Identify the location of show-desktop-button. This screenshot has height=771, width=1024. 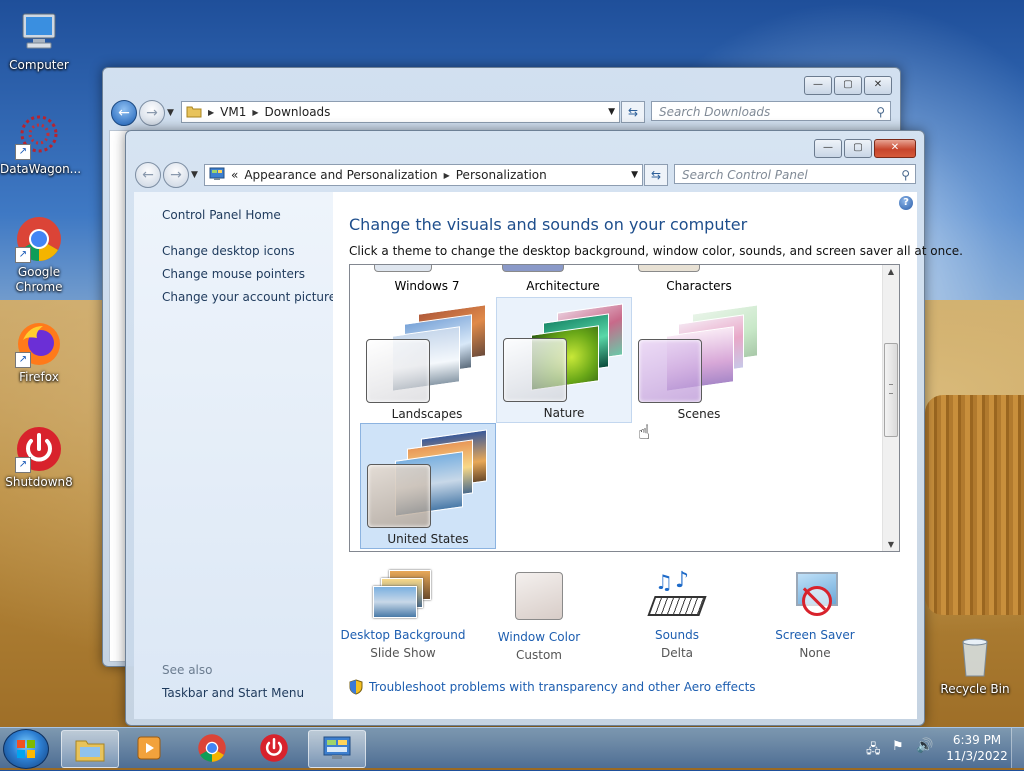
(1017, 748).